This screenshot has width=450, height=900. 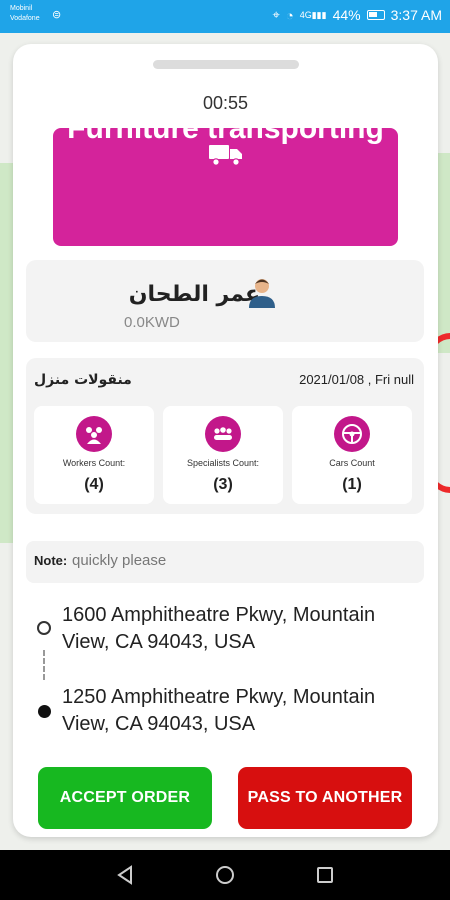 I want to click on cars-count-label: Cars Count, so click(x=352, y=463).